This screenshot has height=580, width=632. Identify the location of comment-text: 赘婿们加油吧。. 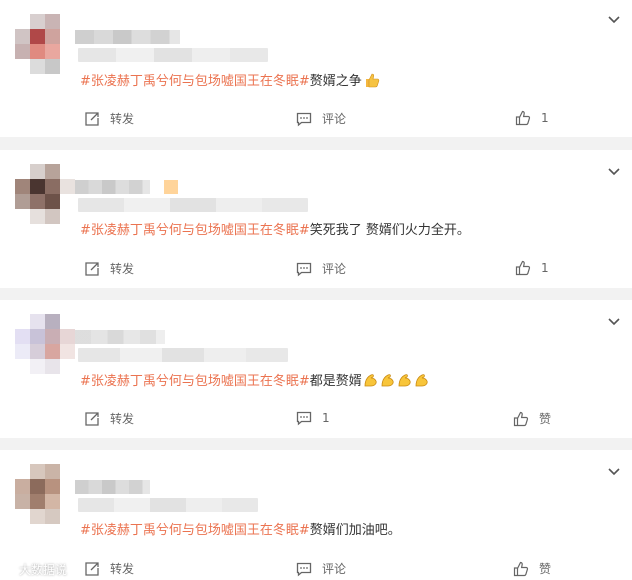
(355, 530).